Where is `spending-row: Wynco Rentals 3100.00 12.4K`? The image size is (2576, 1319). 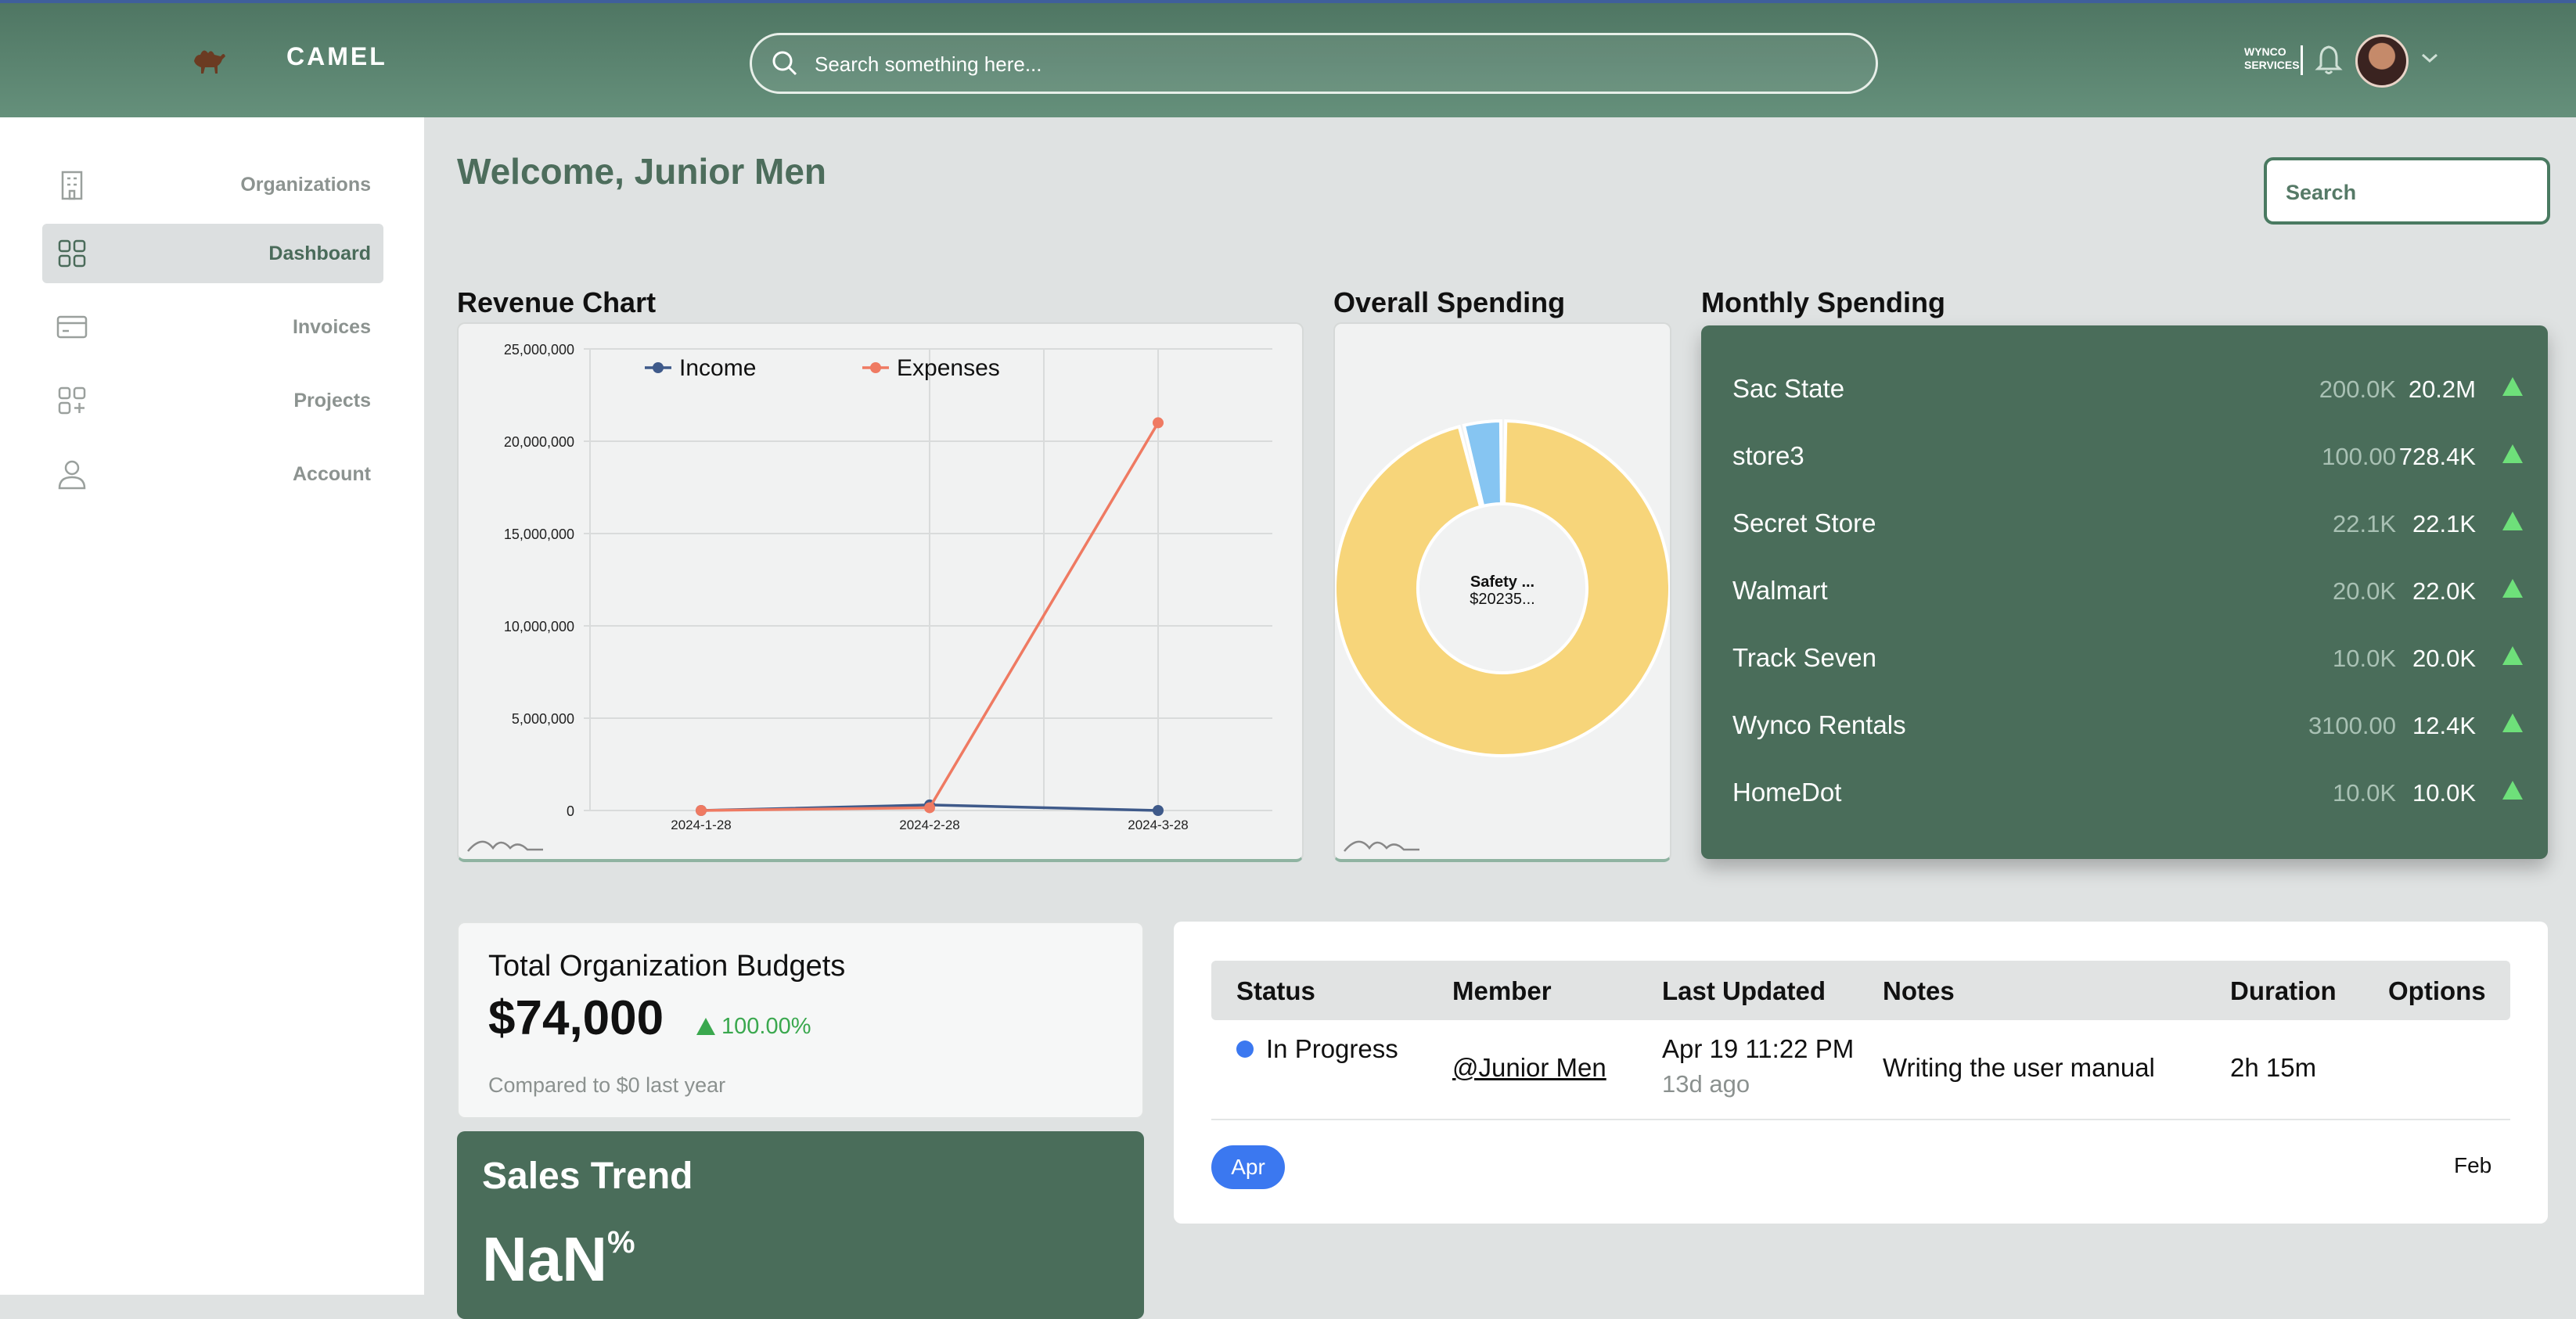 spending-row: Wynco Rentals 3100.00 12.4K is located at coordinates (2127, 725).